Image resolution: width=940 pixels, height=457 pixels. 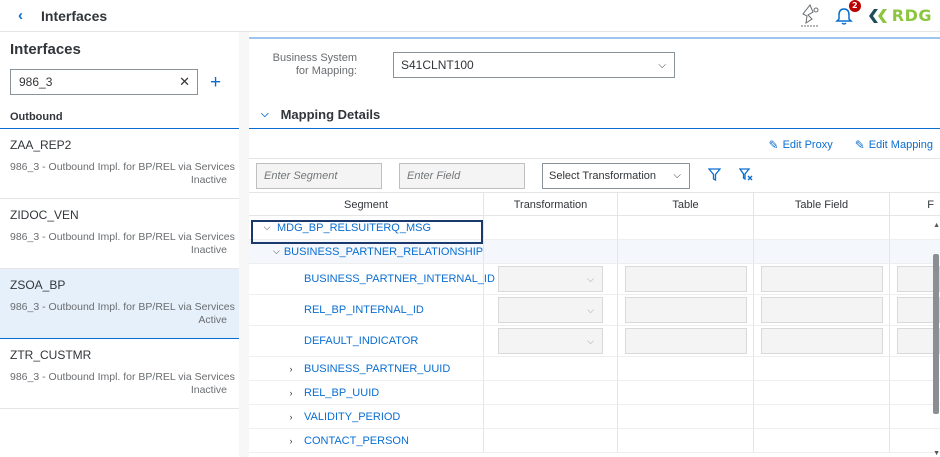 I want to click on company-logo: RDG, so click(x=899, y=15).